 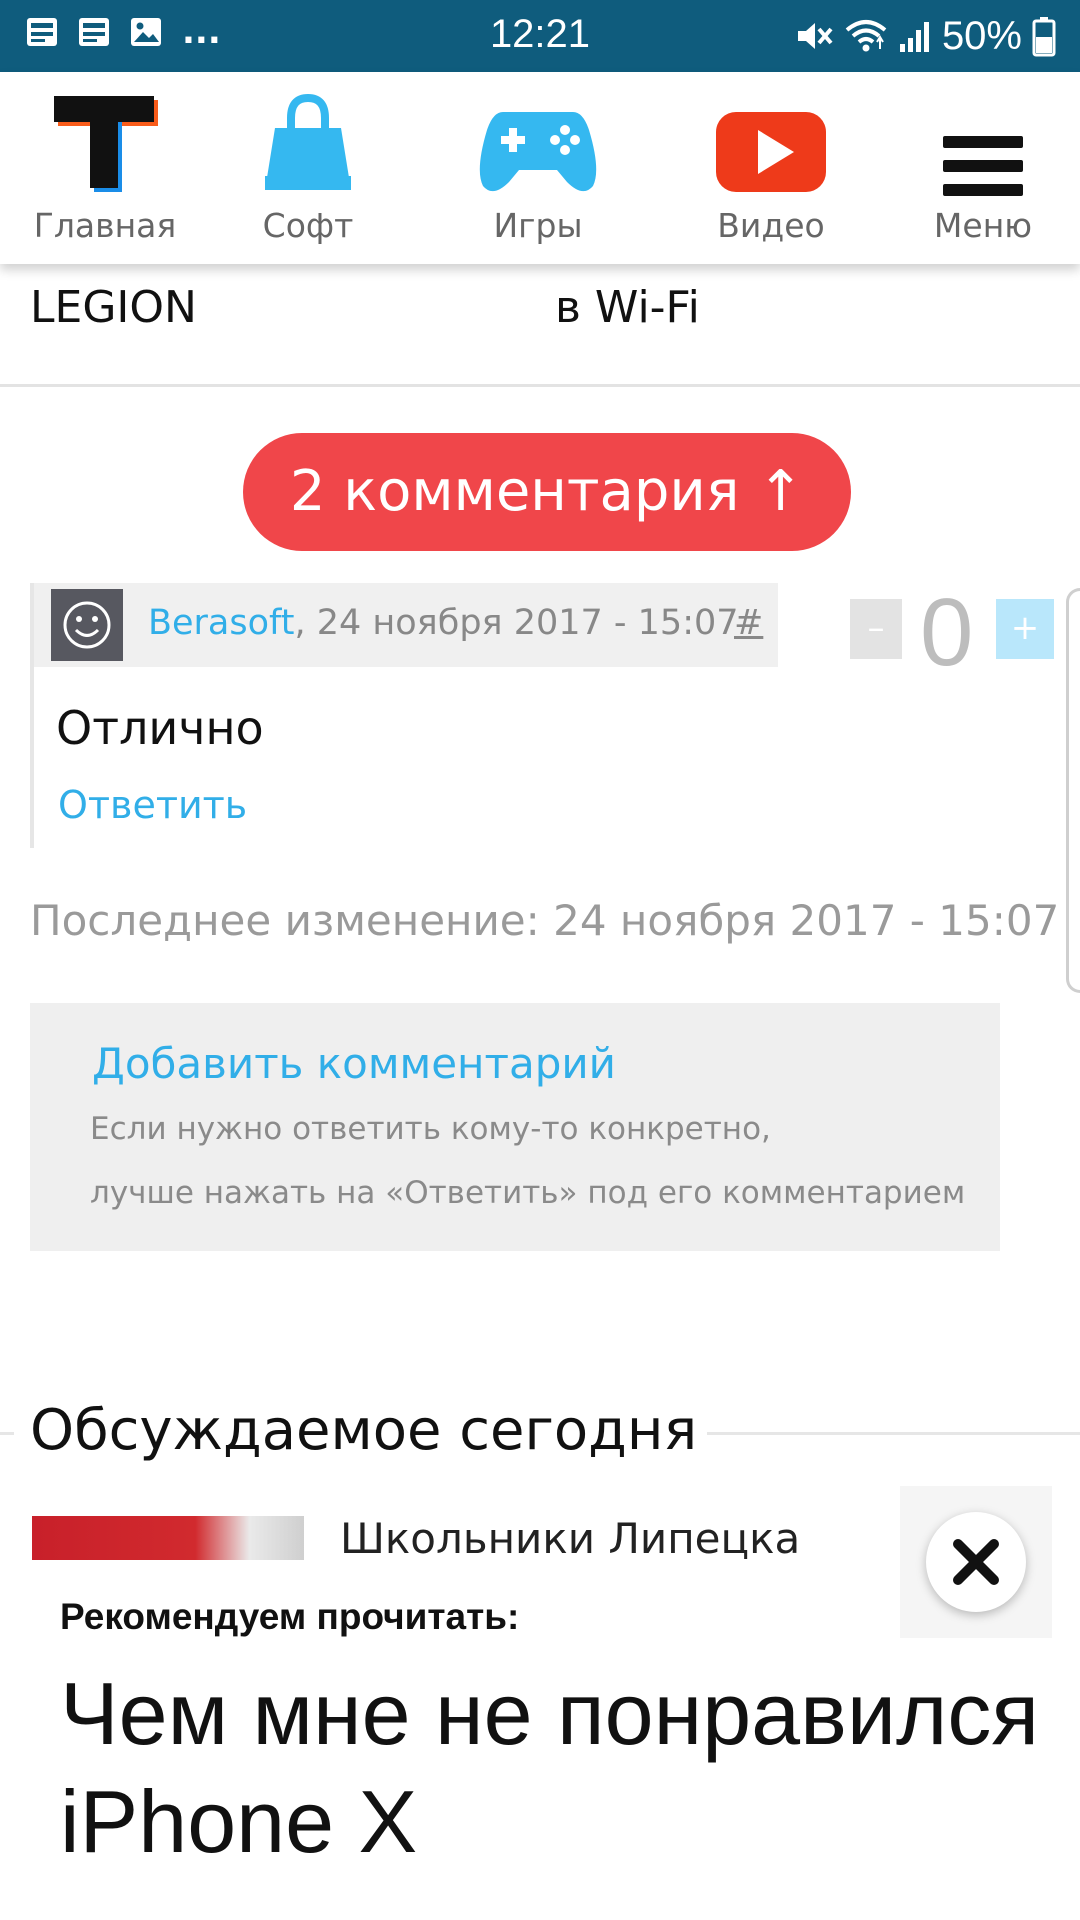 I want to click on comments-count-button: 2 комментария ↑, so click(x=547, y=492).